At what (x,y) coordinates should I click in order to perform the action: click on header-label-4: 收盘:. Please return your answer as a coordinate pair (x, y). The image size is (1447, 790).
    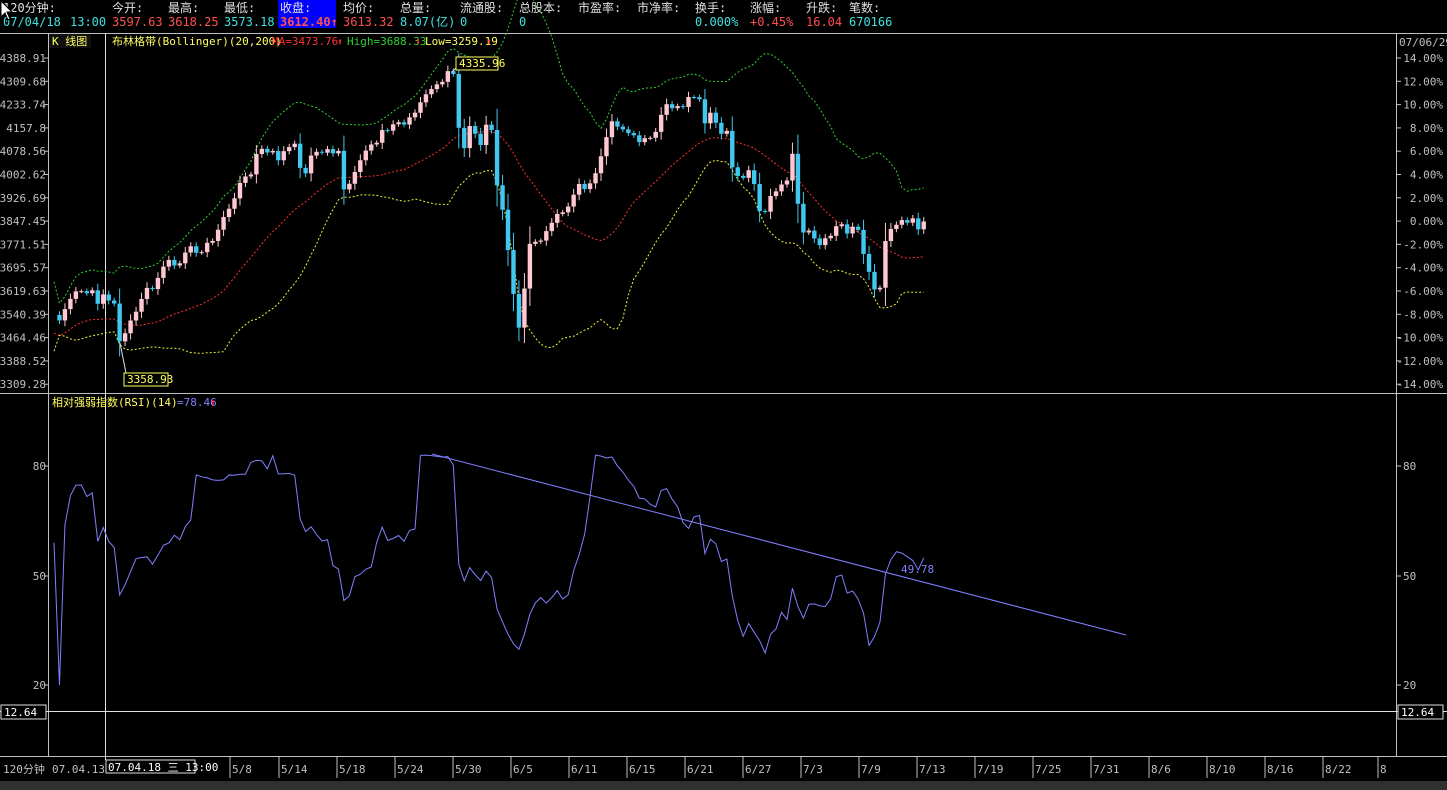
    Looking at the image, I should click on (295, 7).